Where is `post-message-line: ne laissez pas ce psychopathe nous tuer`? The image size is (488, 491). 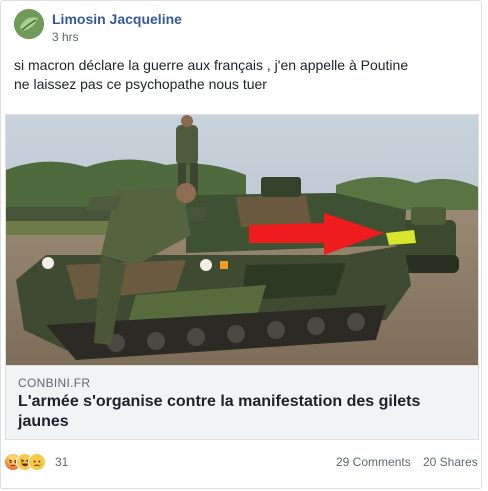 post-message-line: ne laissez pas ce psychopathe nous tuer is located at coordinates (140, 84).